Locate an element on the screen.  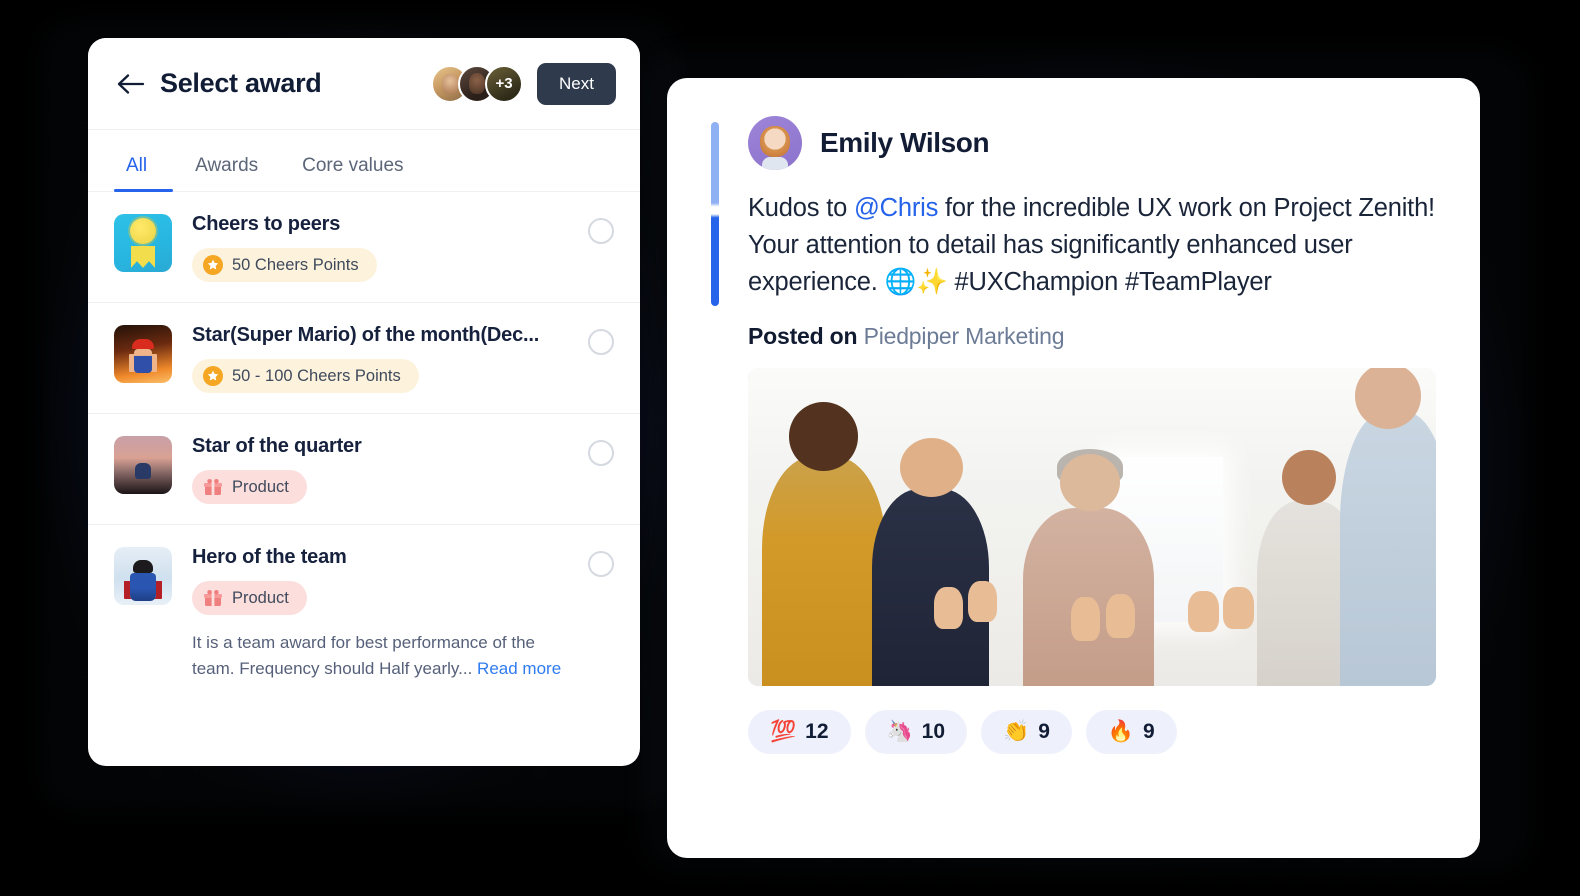
avatar-overflow-count: +3 is located at coordinates (504, 83).